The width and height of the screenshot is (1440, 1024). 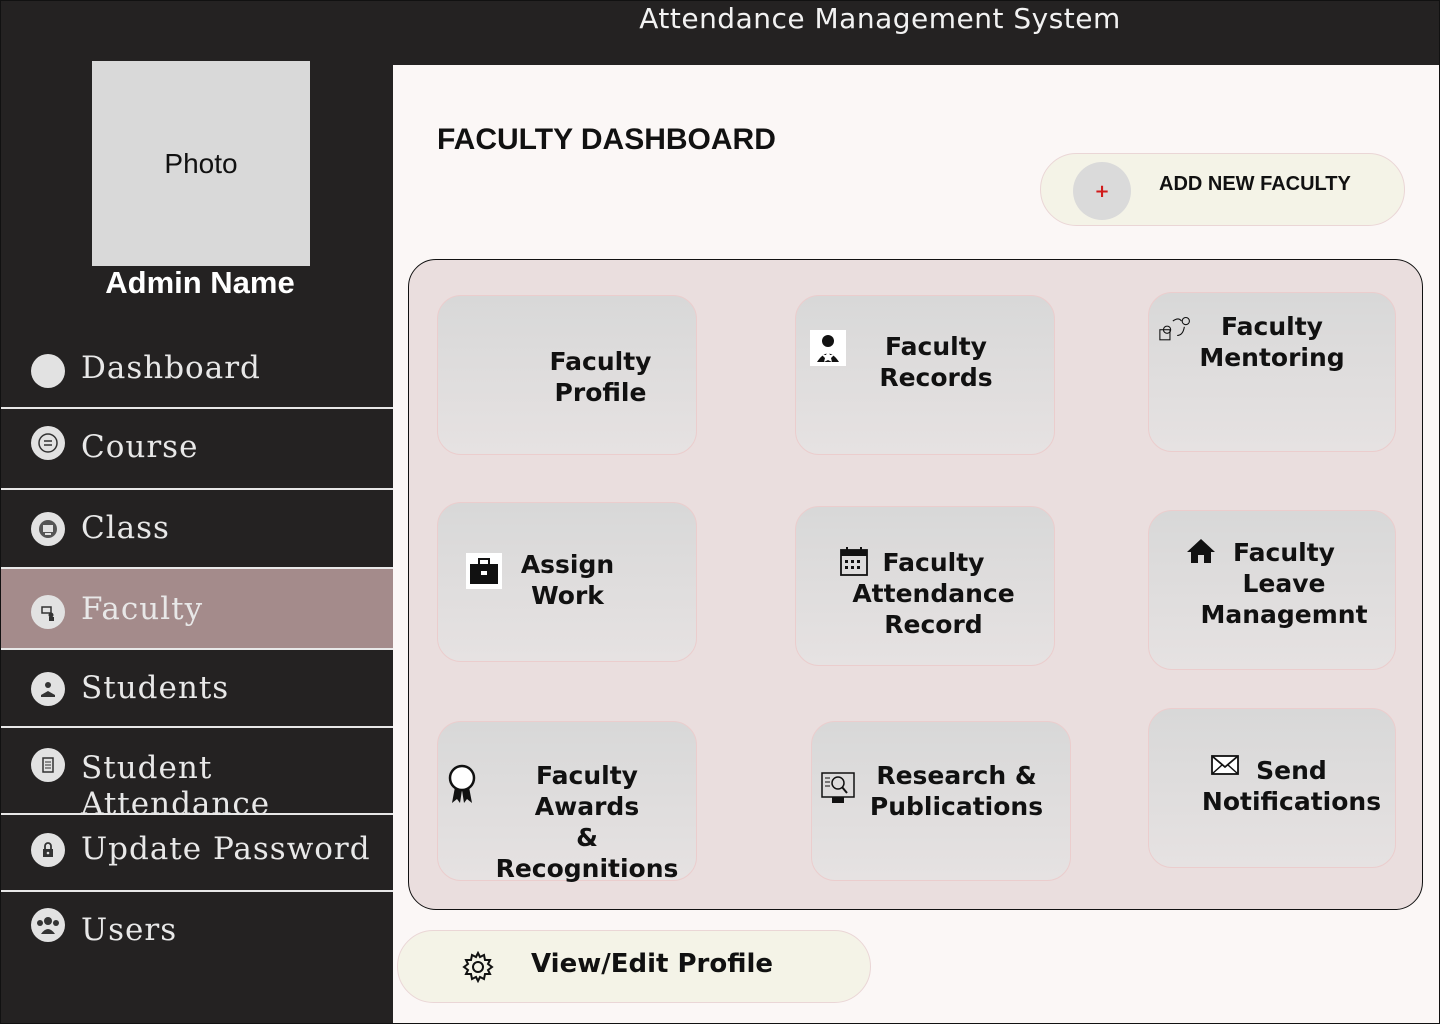 I want to click on classroom-icon, so click(x=48, y=529).